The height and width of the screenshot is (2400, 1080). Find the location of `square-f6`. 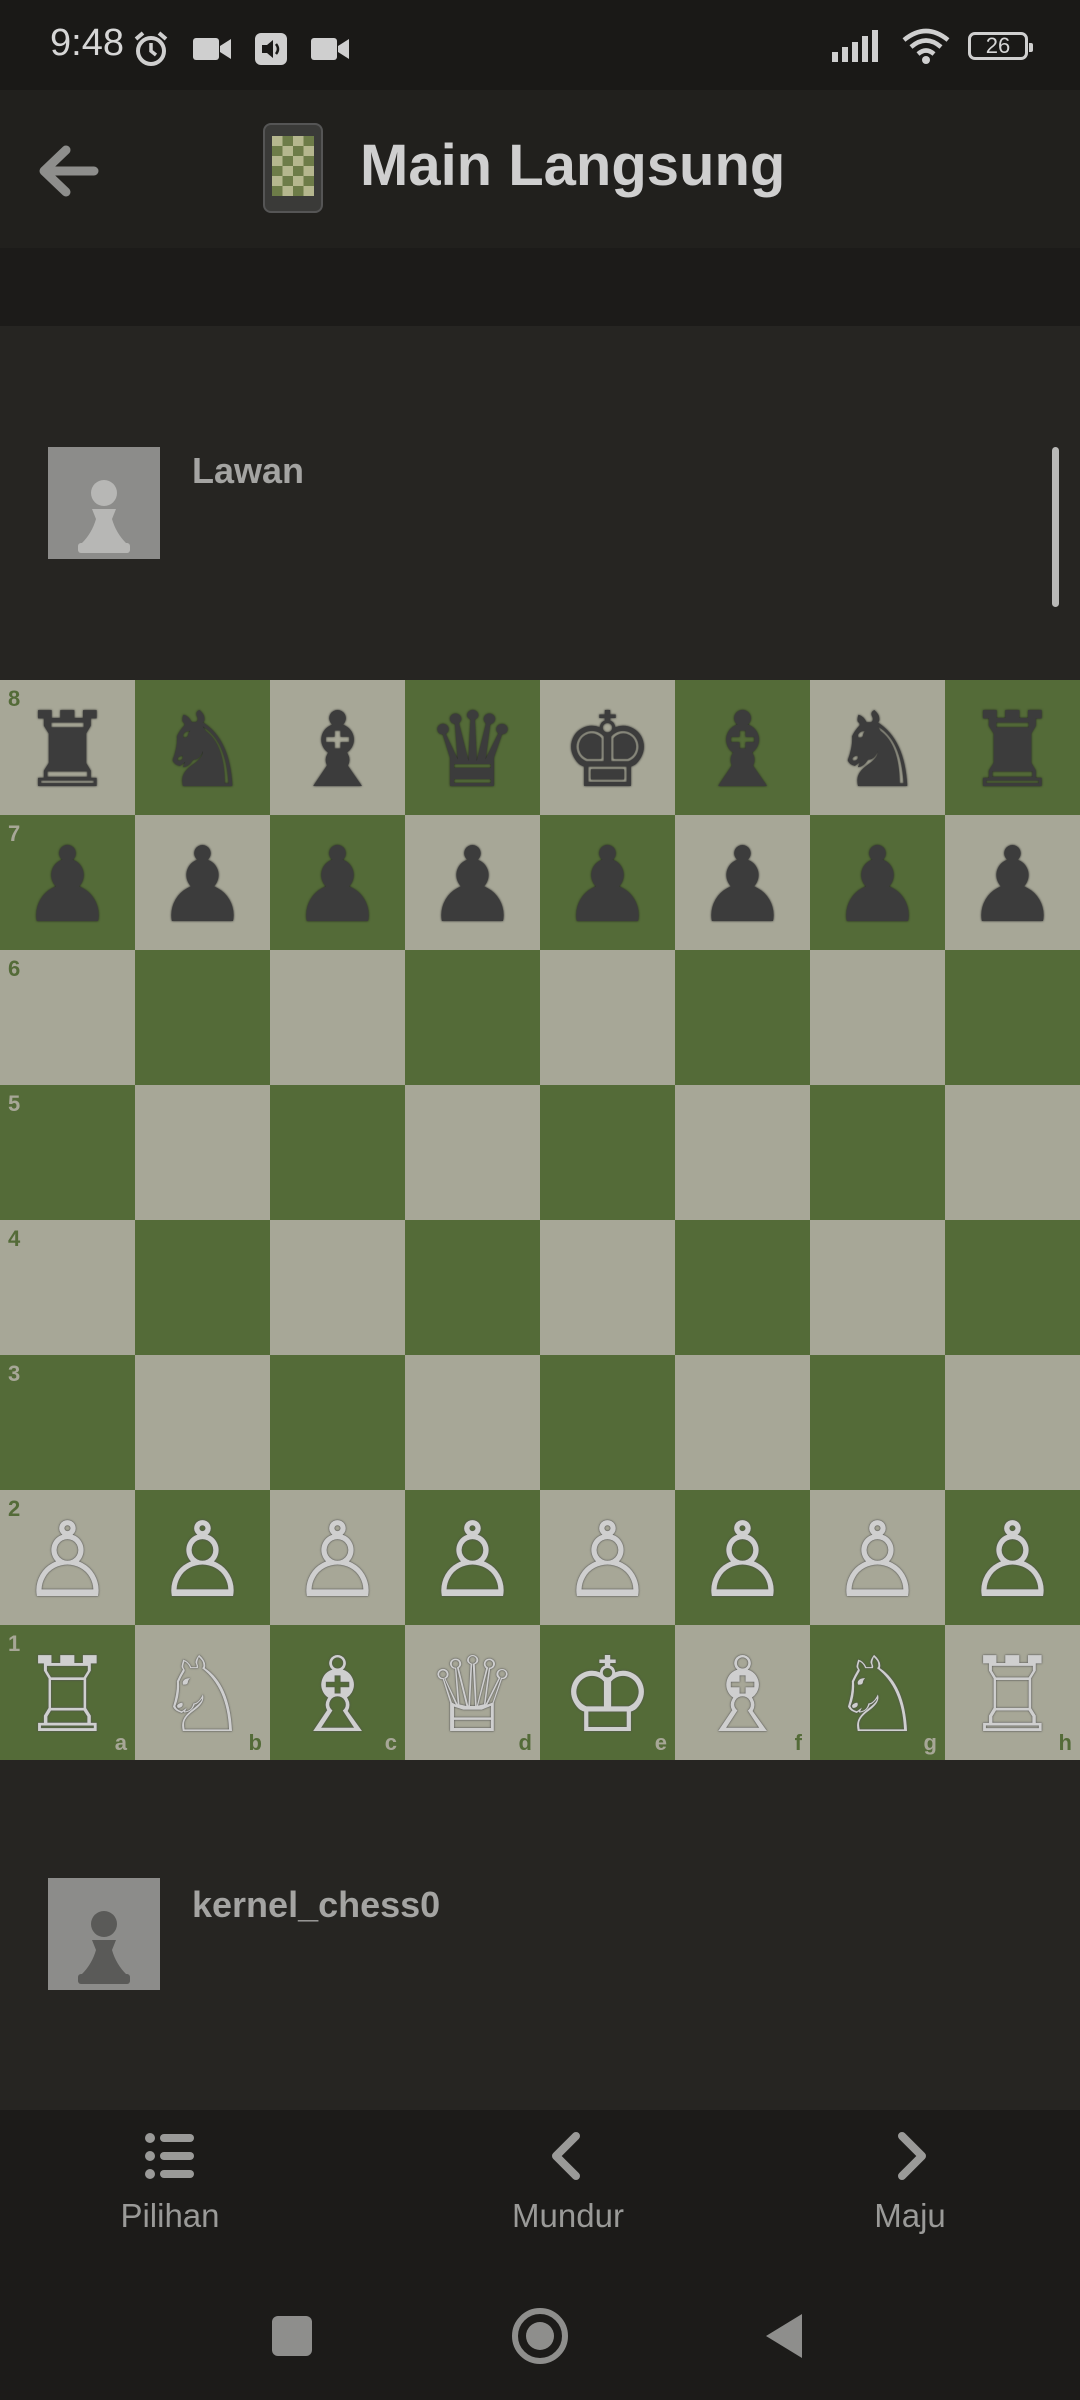

square-f6 is located at coordinates (742, 1017).